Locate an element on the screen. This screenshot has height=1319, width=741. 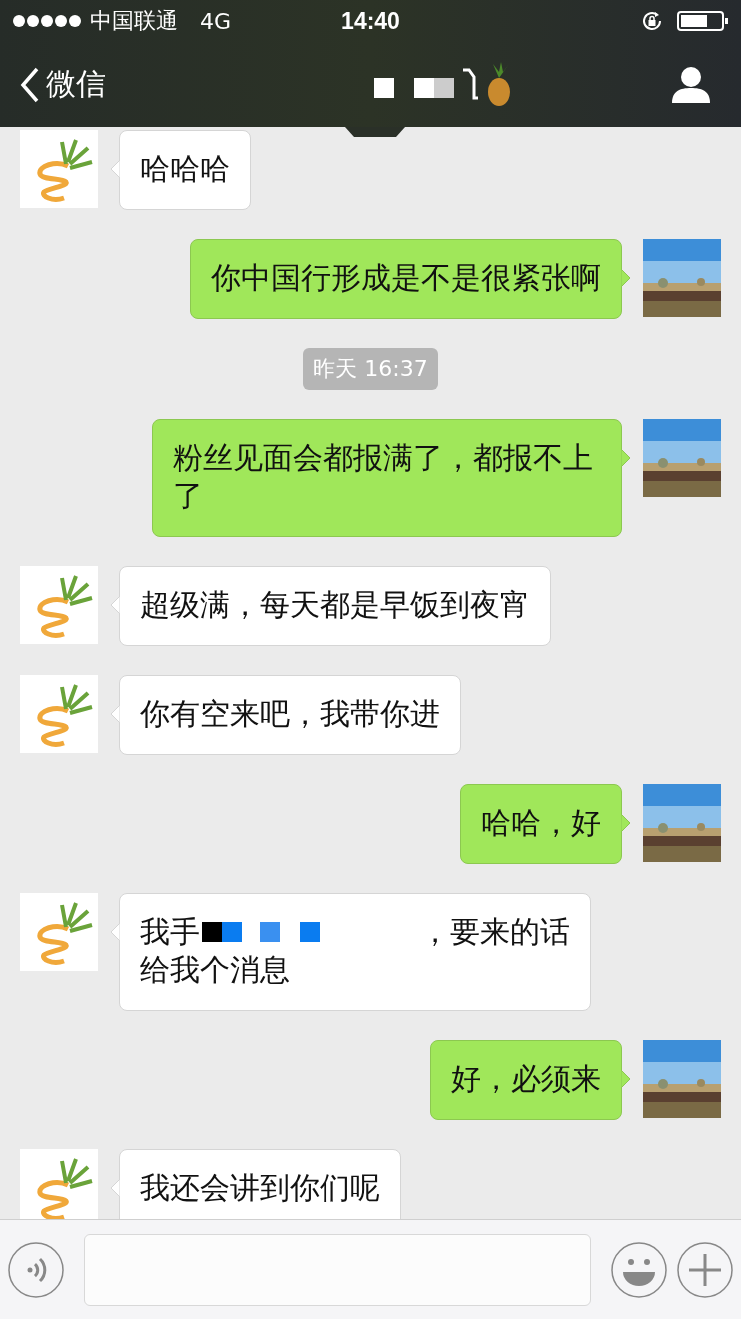
add-icon is located at coordinates (705, 1269).